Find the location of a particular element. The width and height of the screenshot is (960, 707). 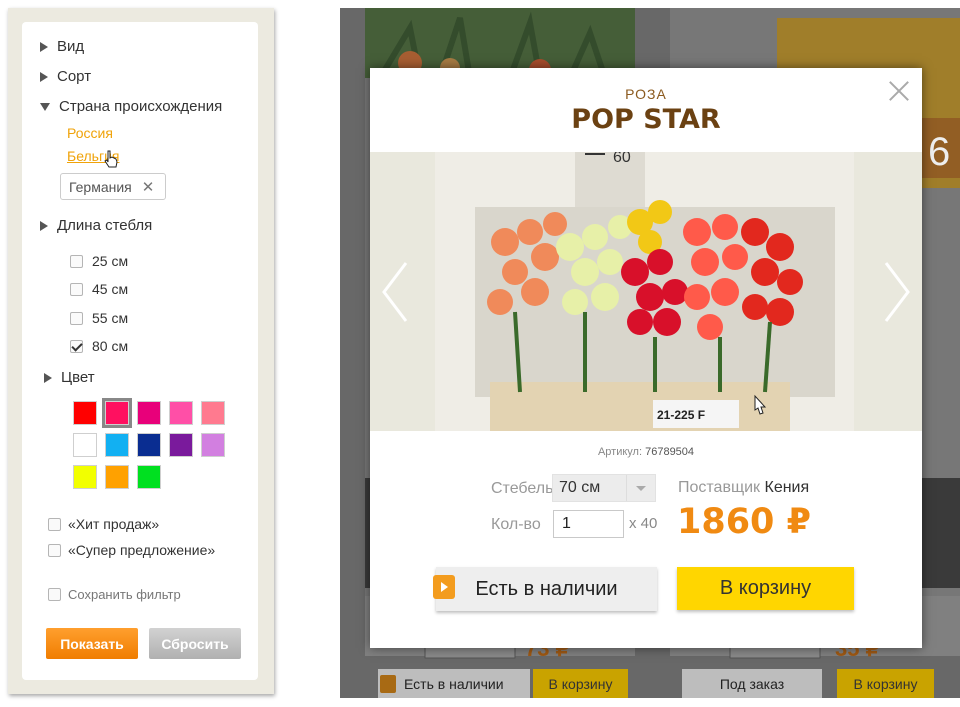

supplier-label: Поставщик is located at coordinates (719, 487).